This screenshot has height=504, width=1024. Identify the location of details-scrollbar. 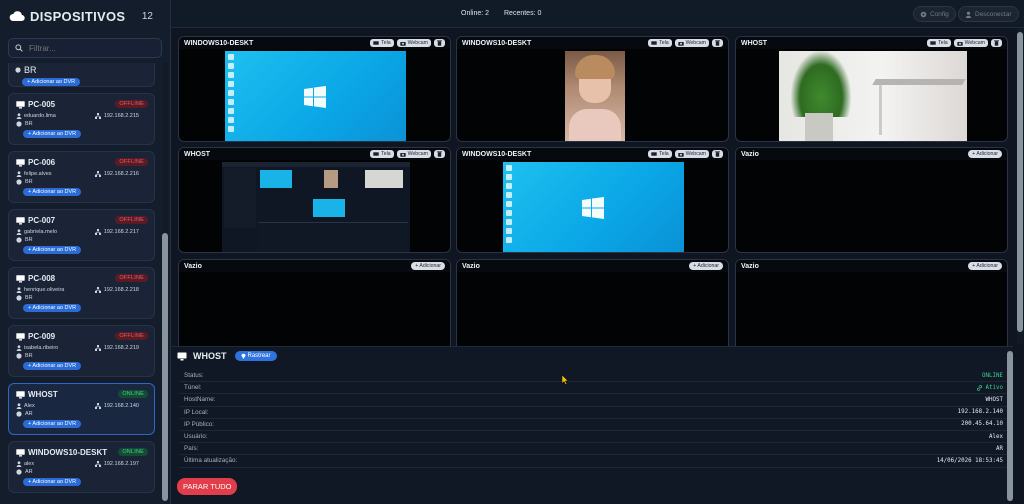
(1010, 426).